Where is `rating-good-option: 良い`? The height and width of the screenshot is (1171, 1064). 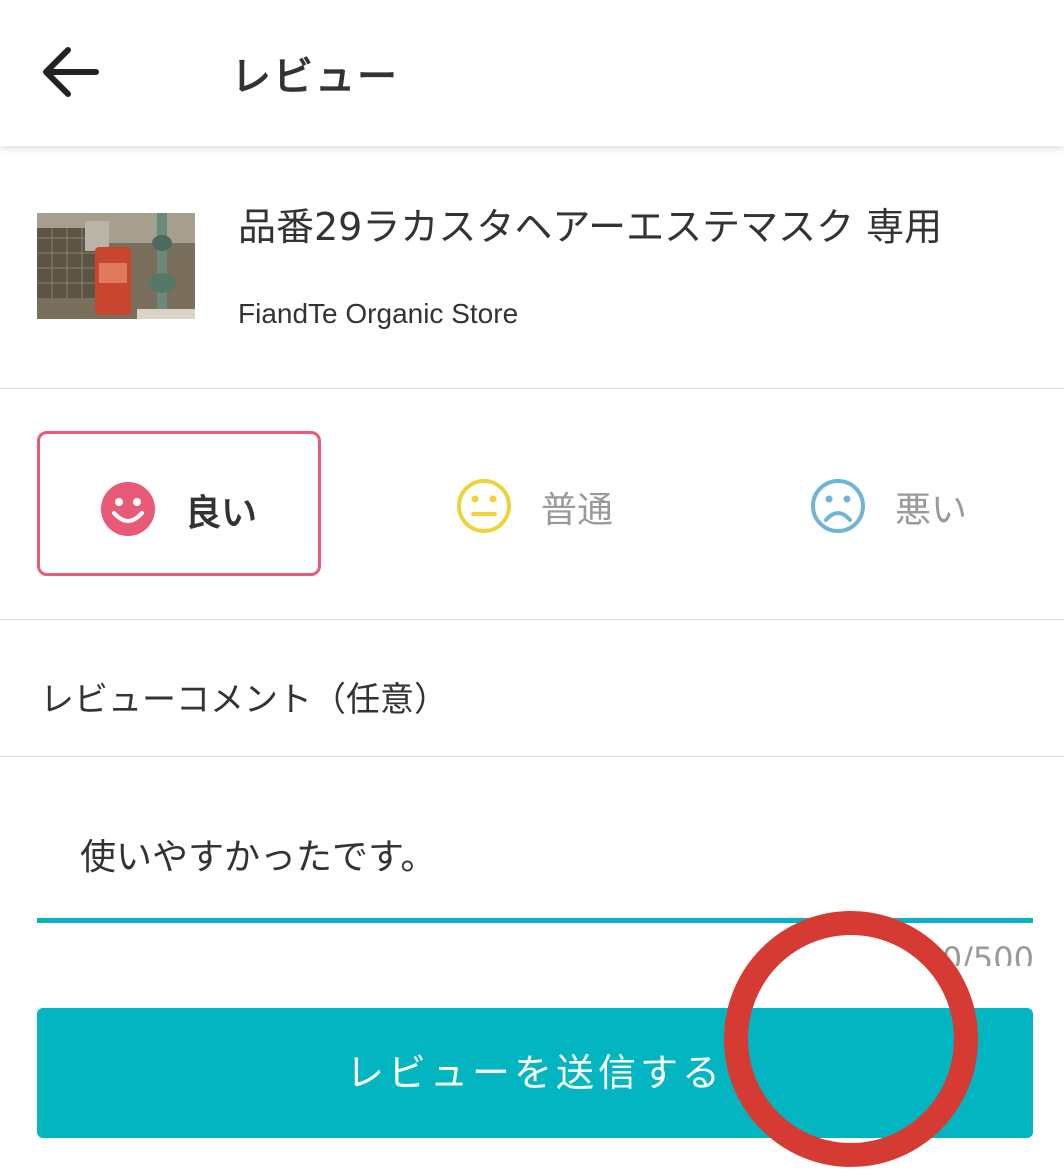
rating-good-option: 良い is located at coordinates (179, 503).